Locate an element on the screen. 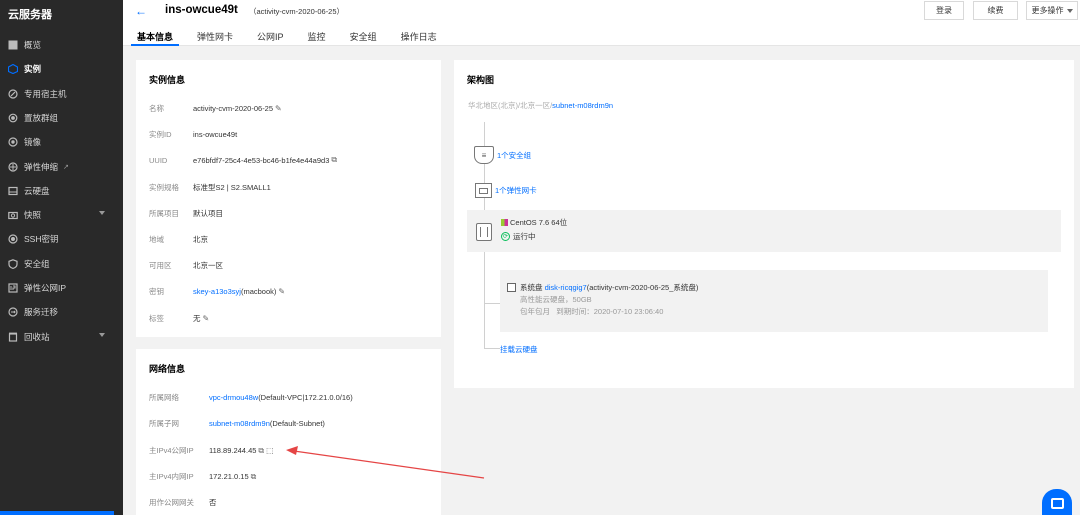 This screenshot has width=1080, height=515. mount-disk-node: 挂载云硬盘 is located at coordinates (519, 349).